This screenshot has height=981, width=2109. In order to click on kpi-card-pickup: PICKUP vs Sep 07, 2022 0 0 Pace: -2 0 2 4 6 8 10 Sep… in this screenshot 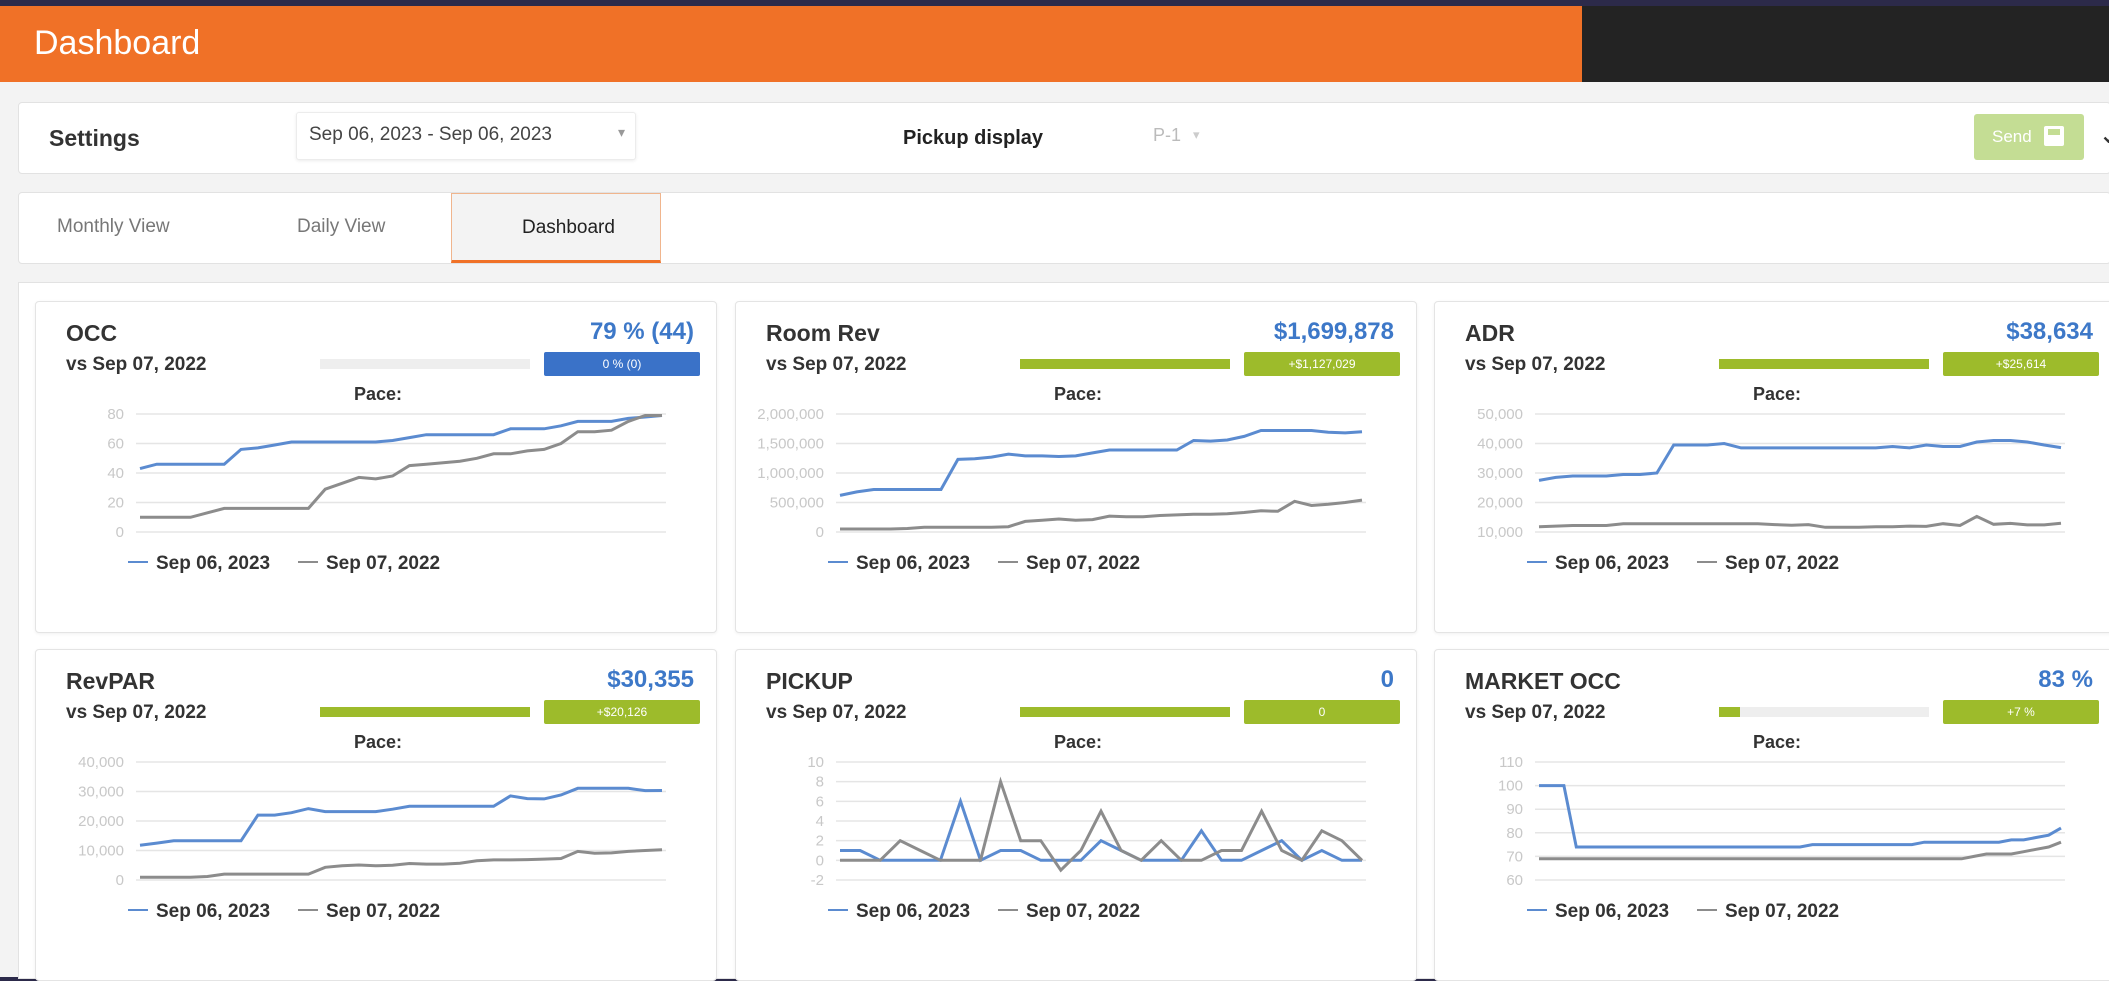, I will do `click(1076, 815)`.